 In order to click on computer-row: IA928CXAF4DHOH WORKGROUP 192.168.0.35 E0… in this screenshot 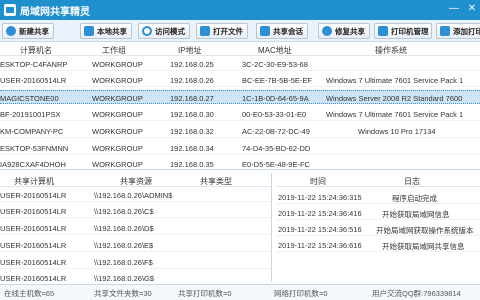, I will do `click(240, 163)`.